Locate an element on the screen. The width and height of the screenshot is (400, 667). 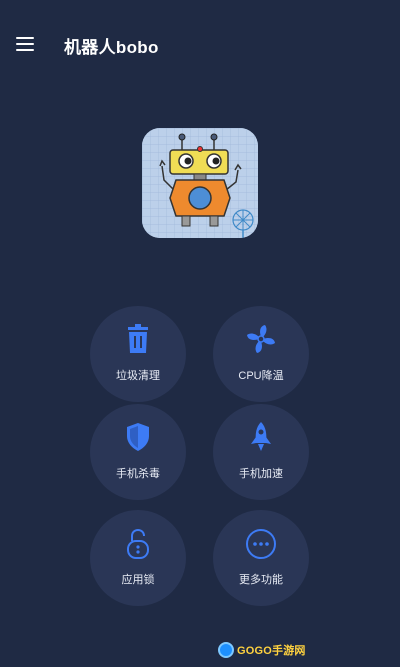
watermark: GOGO手游网 is located at coordinates (262, 650).